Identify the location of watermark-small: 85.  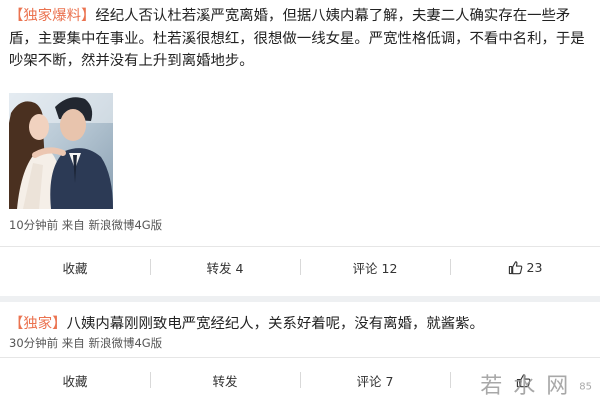
(585, 387).